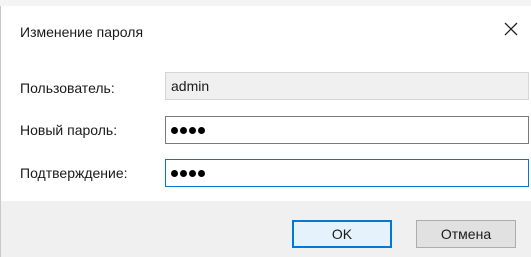  I want to click on close-icon, so click(511, 29).